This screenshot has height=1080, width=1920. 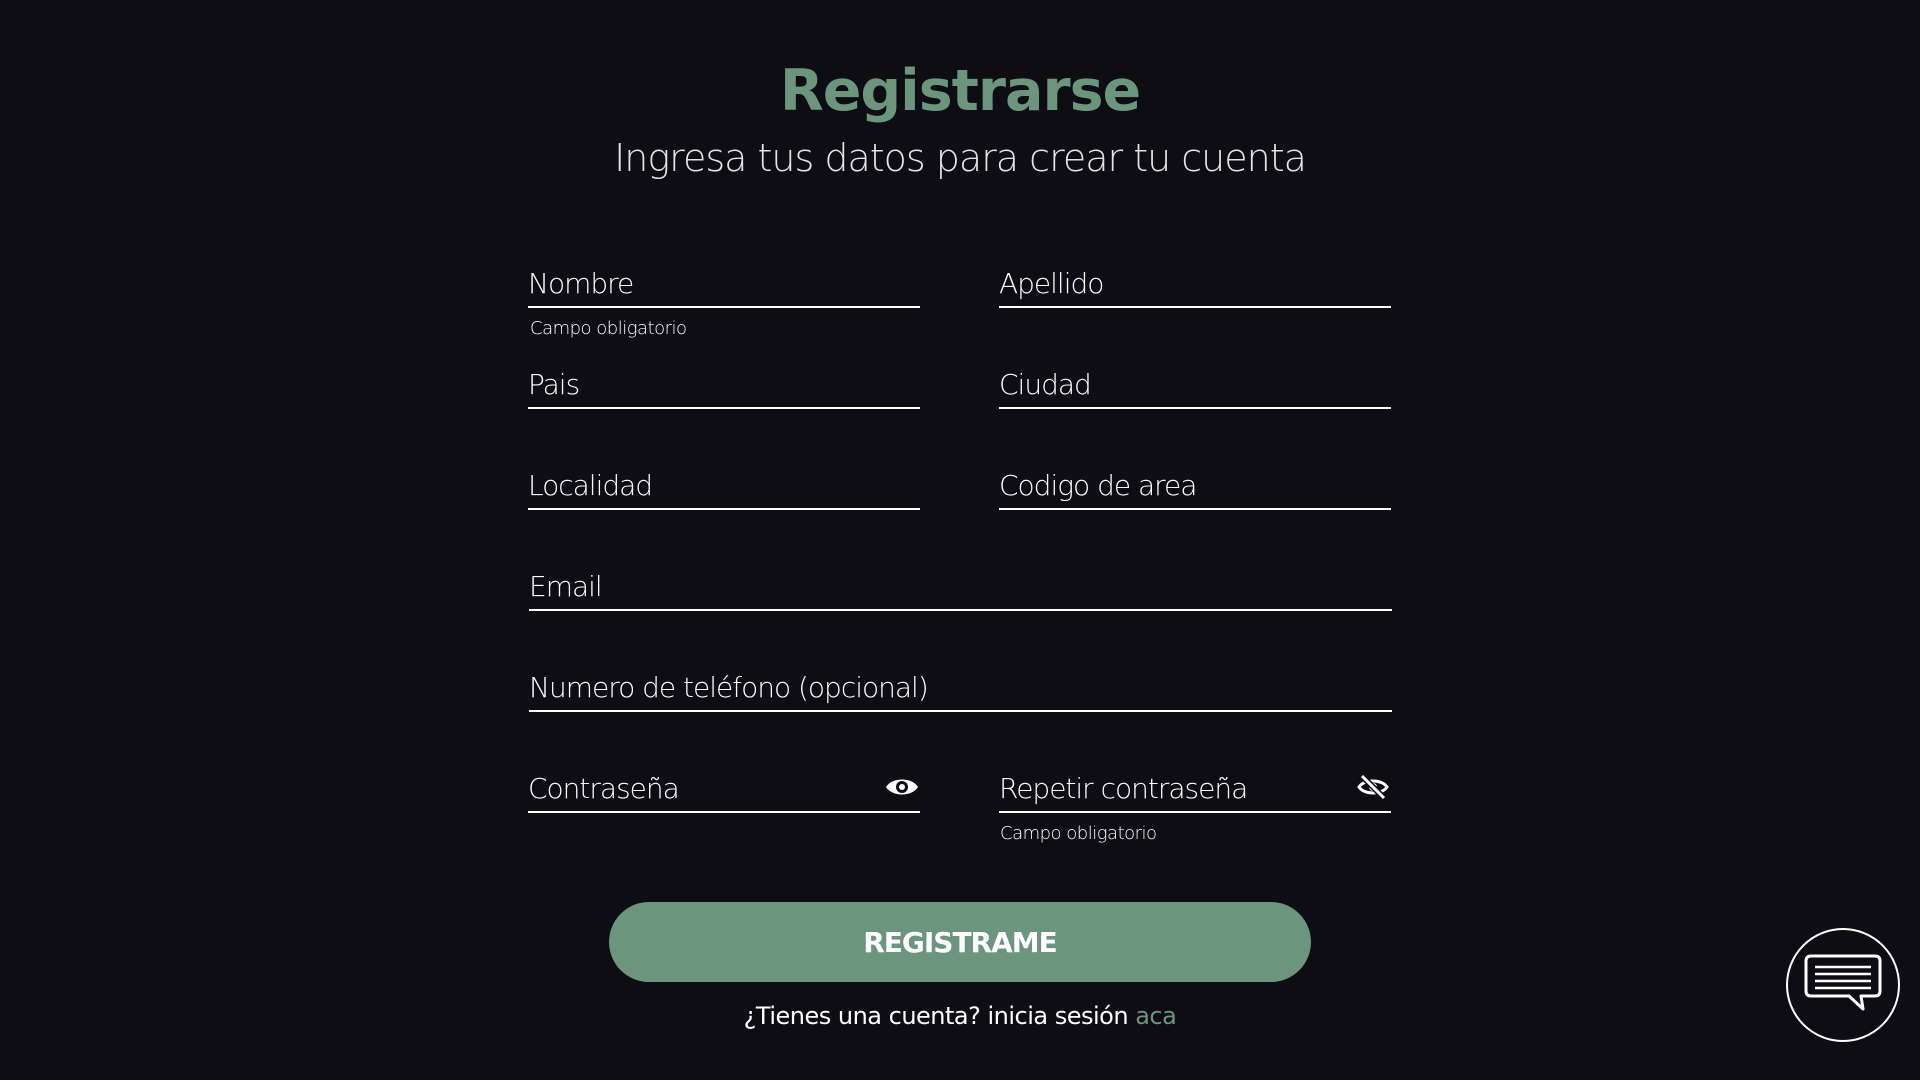 What do you see at coordinates (1078, 833) in the screenshot?
I see `password-repeat-helper-text: Campo obligatorio` at bounding box center [1078, 833].